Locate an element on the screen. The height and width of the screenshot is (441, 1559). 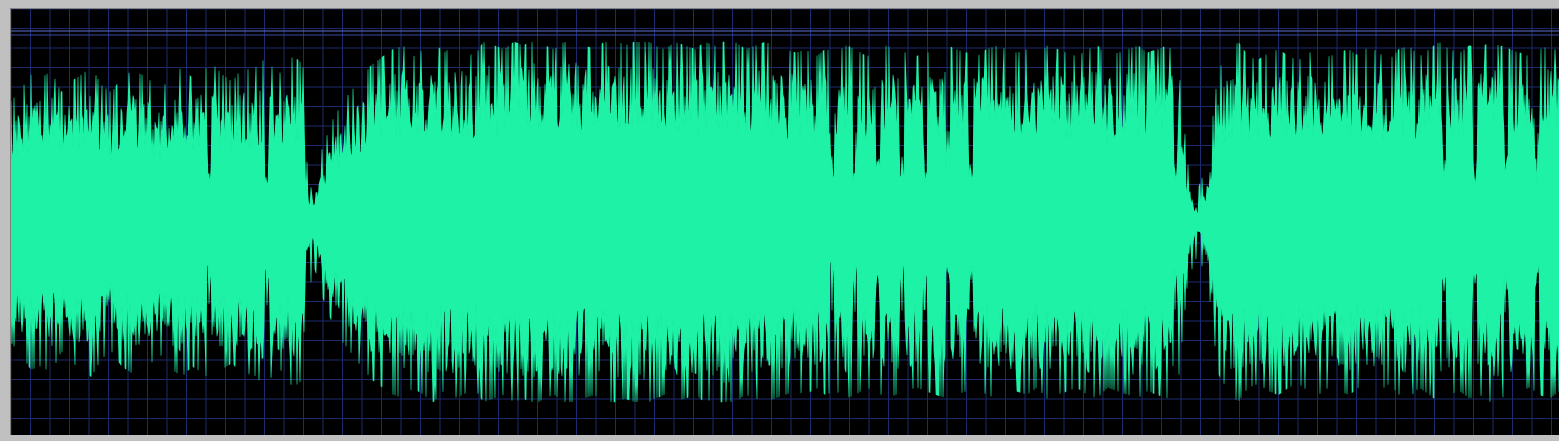
bottom-frame is located at coordinates (779, 438).